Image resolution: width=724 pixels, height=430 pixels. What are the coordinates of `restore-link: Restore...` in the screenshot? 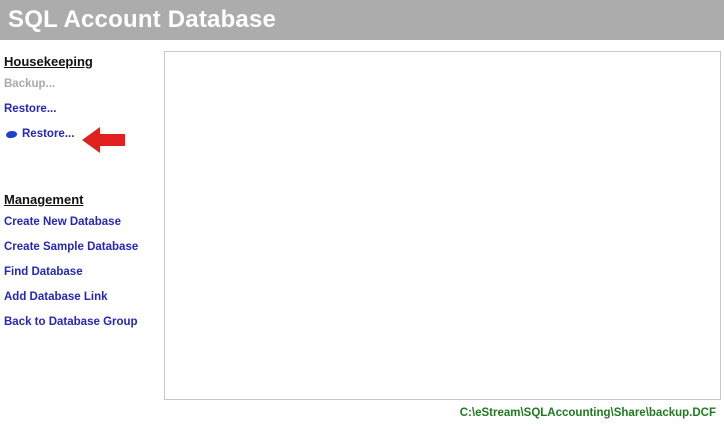 It's located at (82, 109).